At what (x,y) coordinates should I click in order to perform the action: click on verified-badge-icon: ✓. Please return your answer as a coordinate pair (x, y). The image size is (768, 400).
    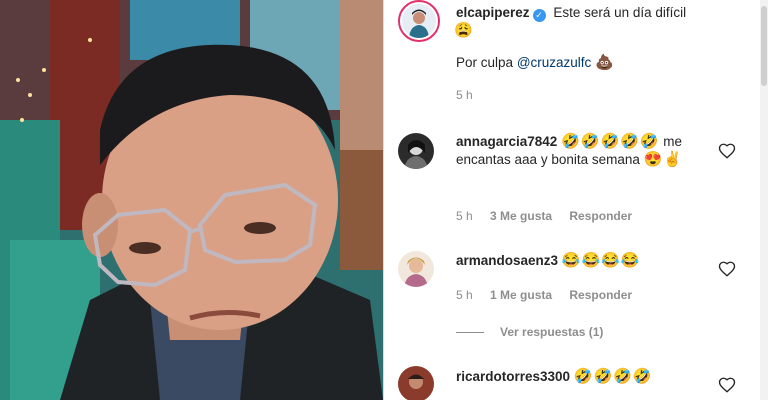
    Looking at the image, I should click on (539, 15).